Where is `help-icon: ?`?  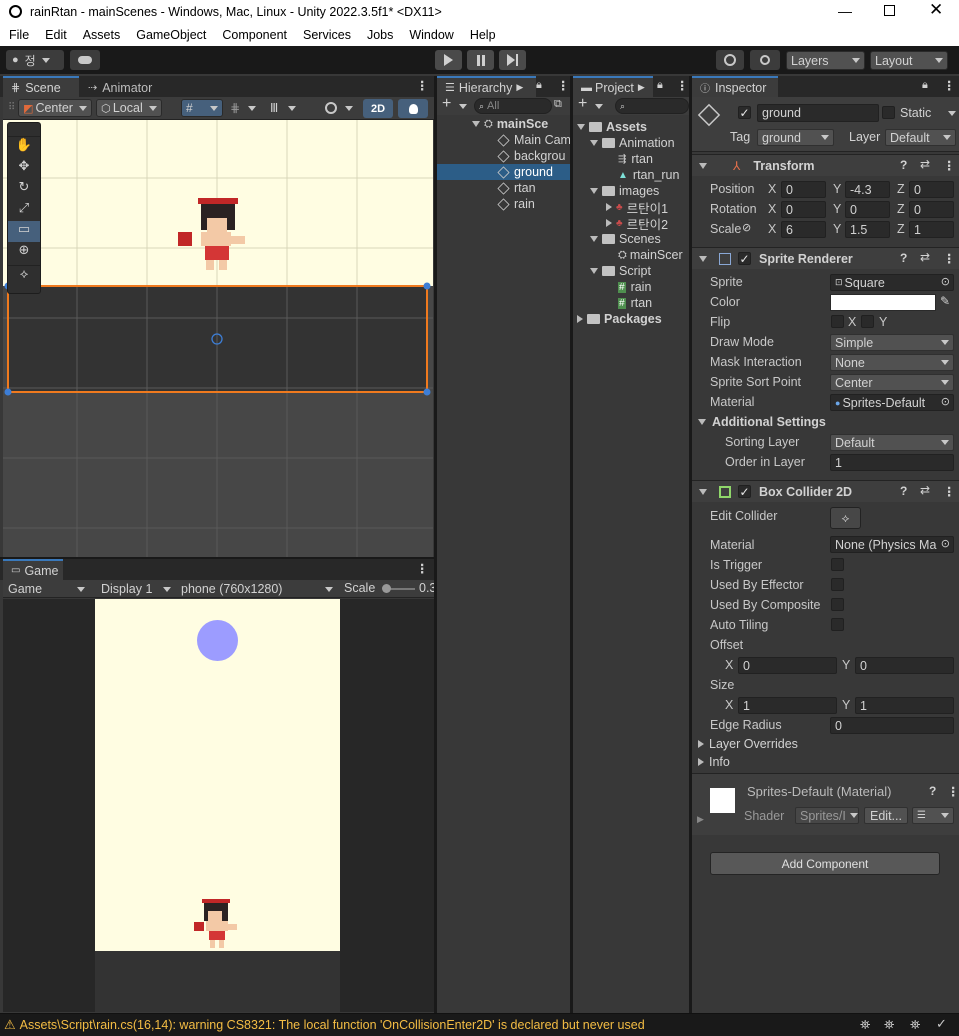
help-icon: ? is located at coordinates (903, 165).